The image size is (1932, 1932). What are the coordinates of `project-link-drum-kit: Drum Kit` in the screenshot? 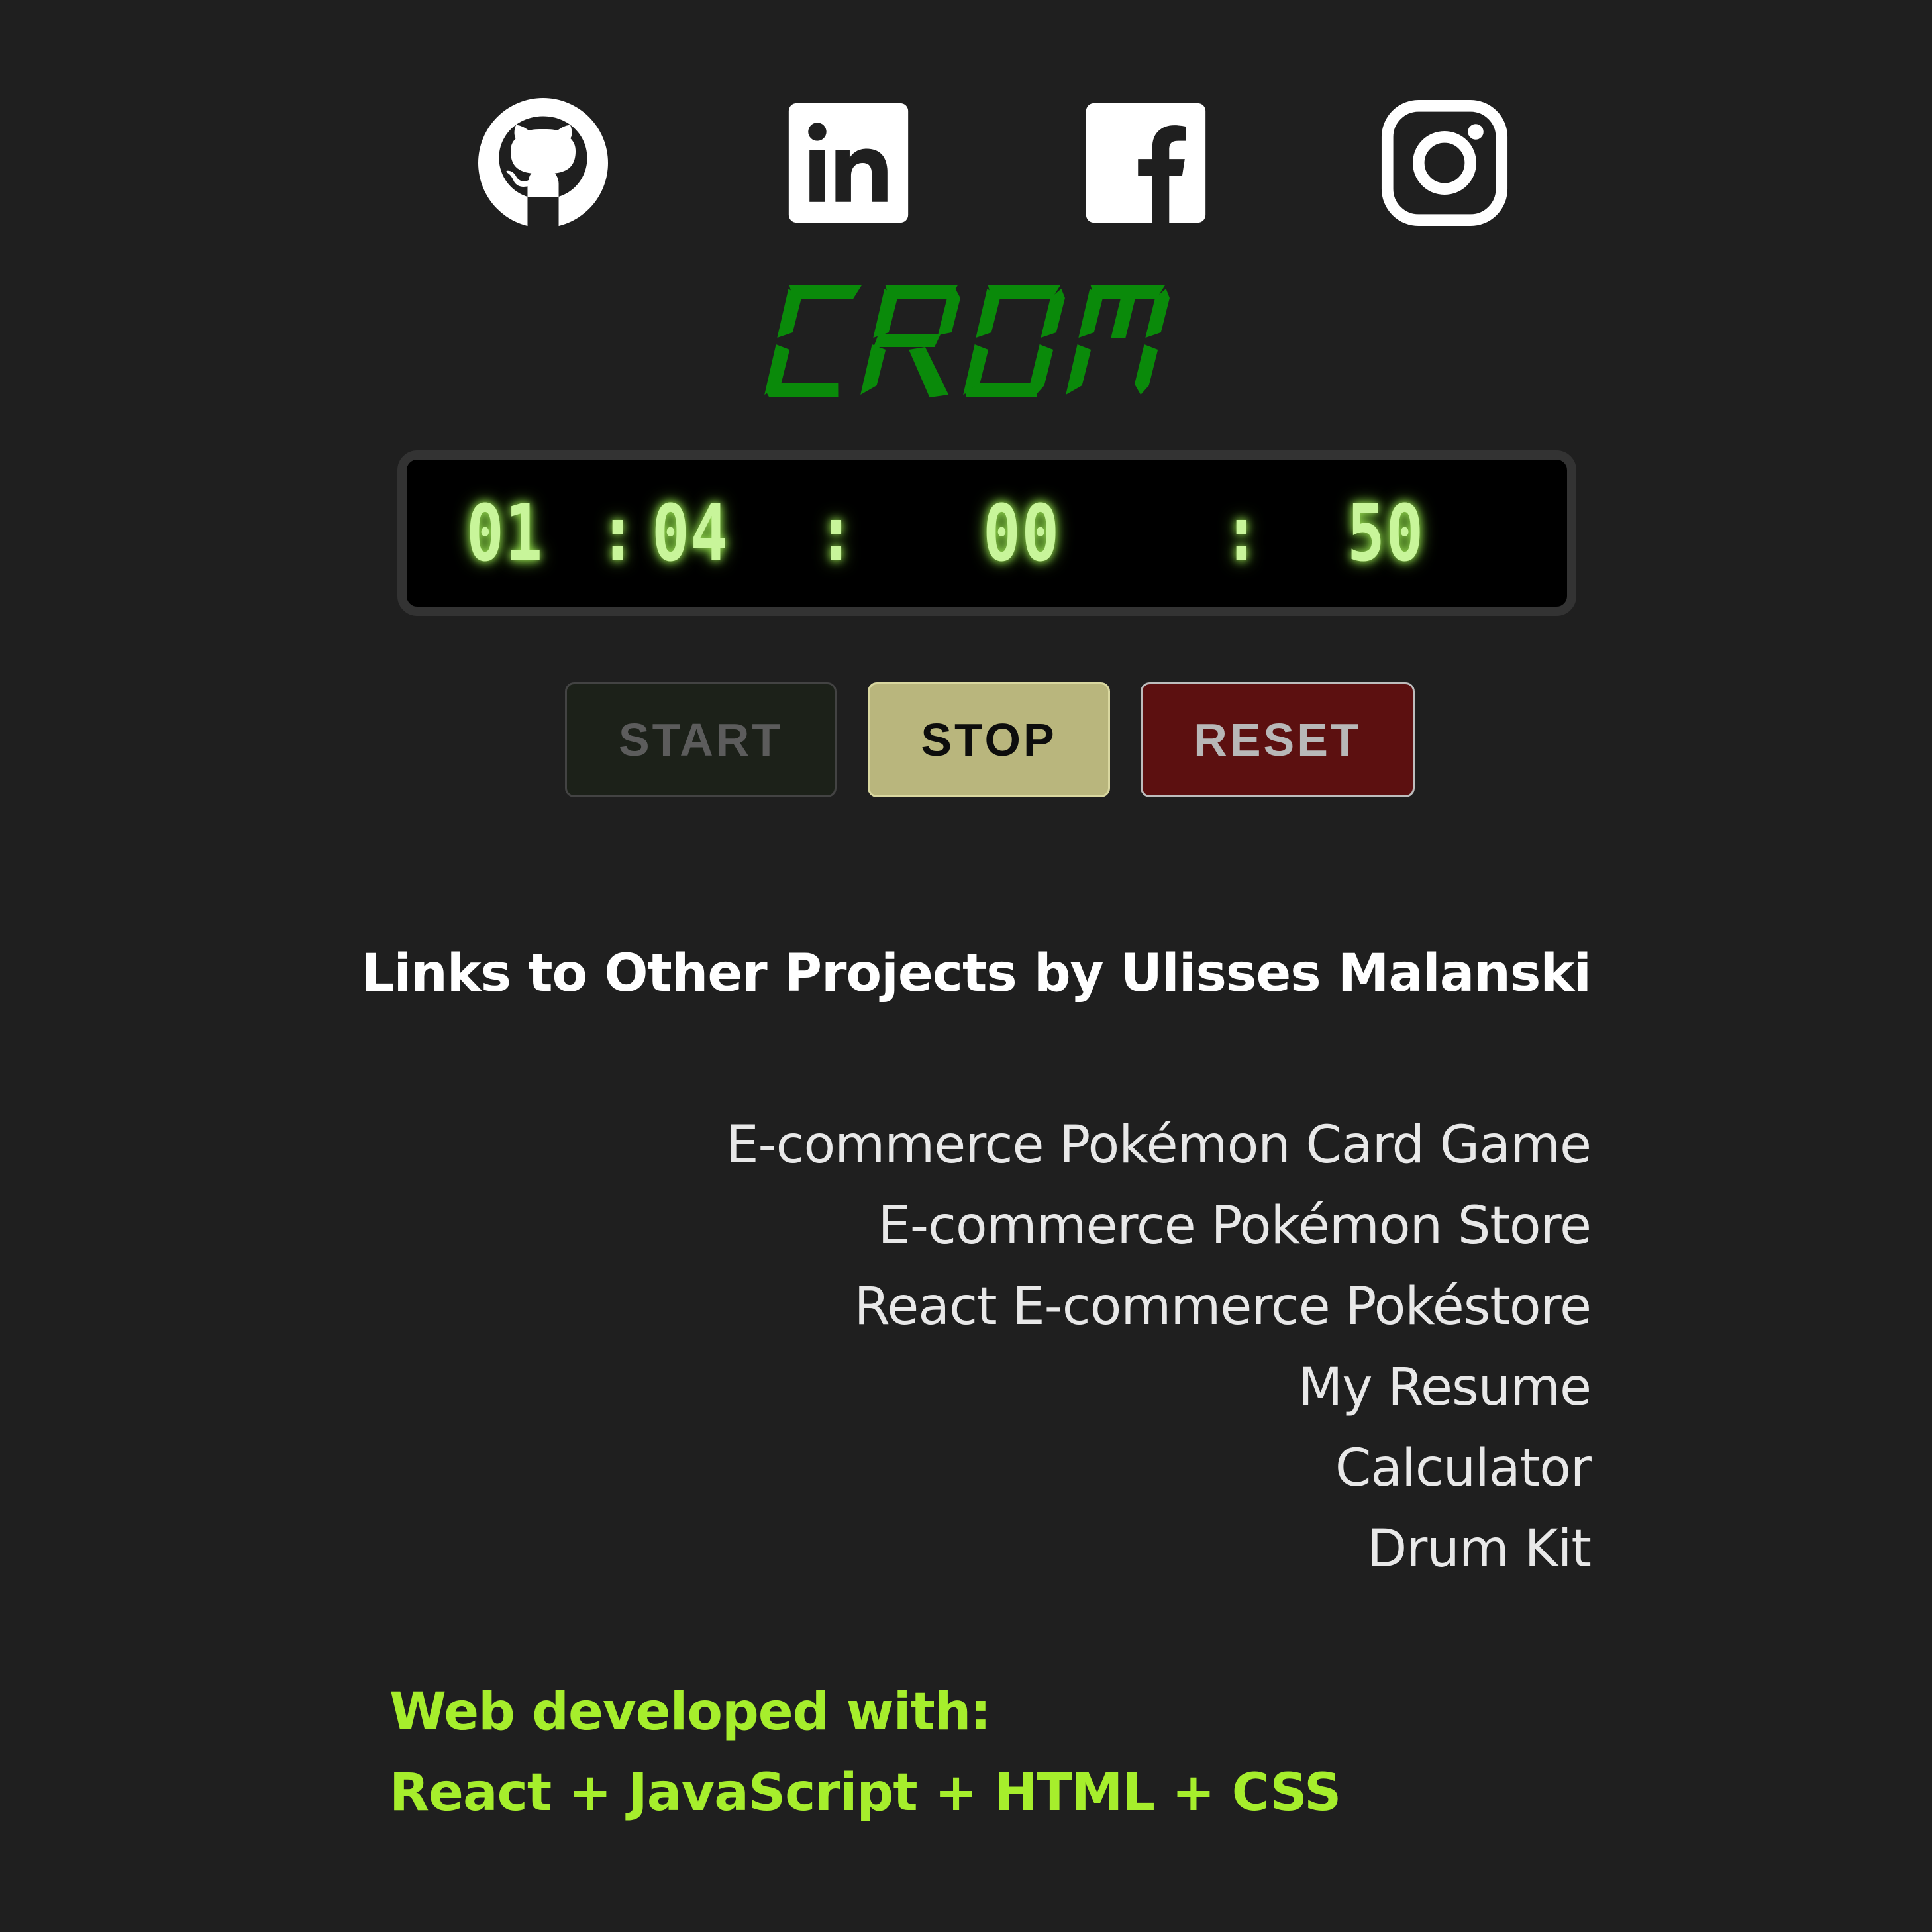 It's located at (1128, 1549).